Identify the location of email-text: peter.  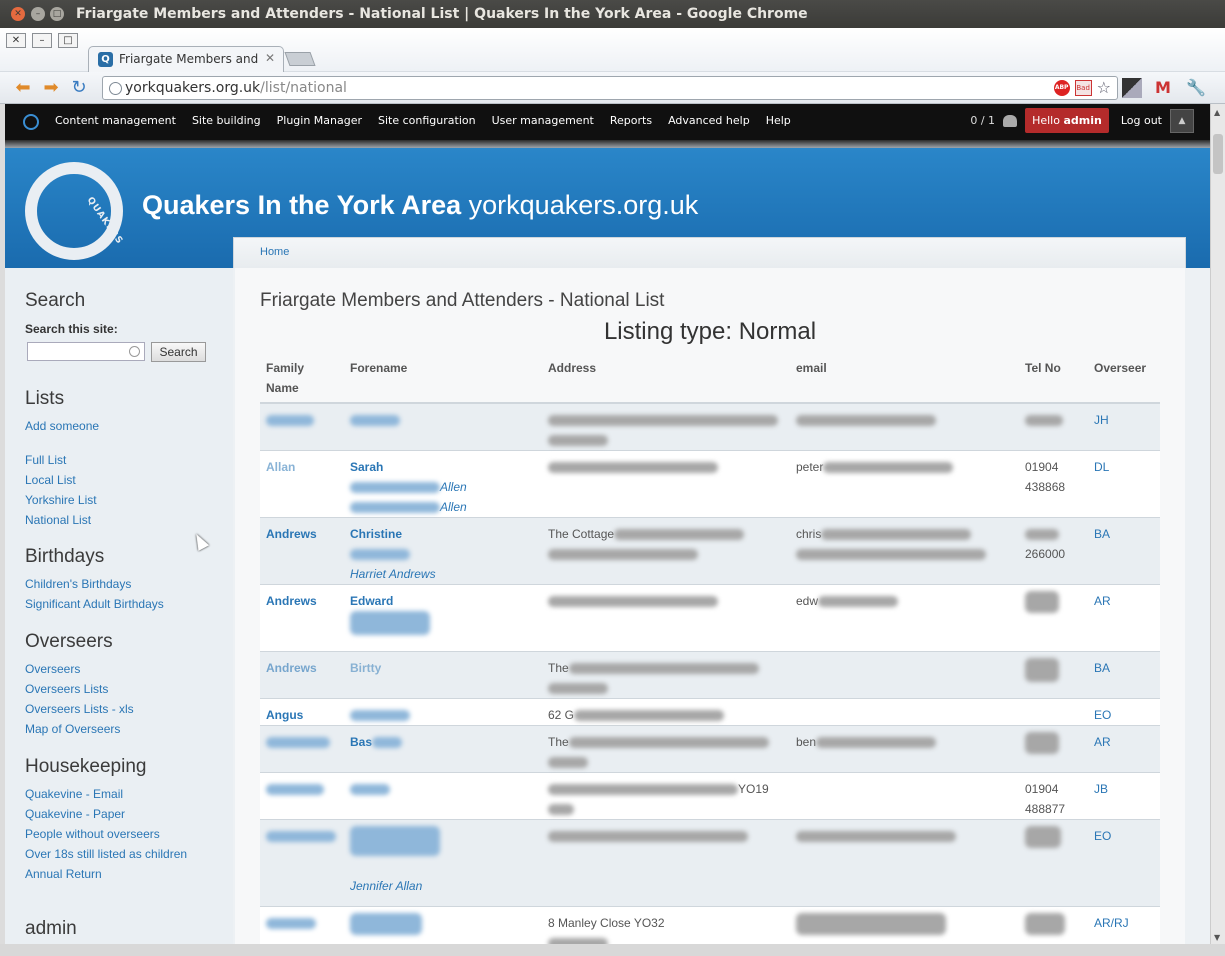
(809, 467).